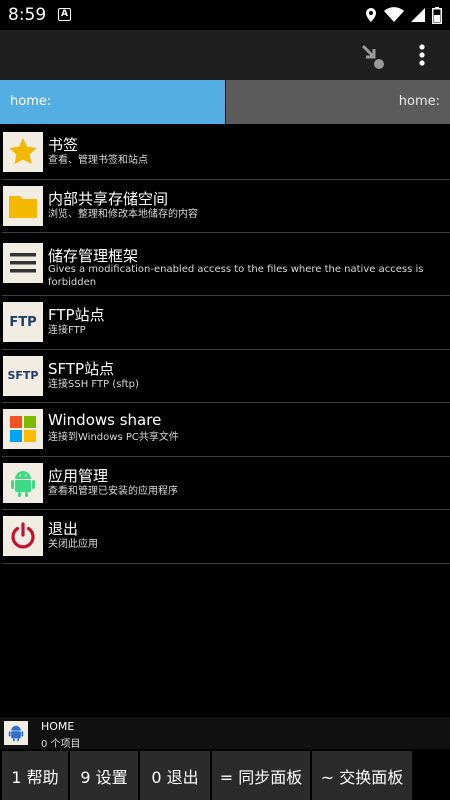 The image size is (450, 800). Describe the element at coordinates (226, 483) in the screenshot. I see `list-item-app-manager: 应用管理 查看和管理已安装的应用程序` at that location.